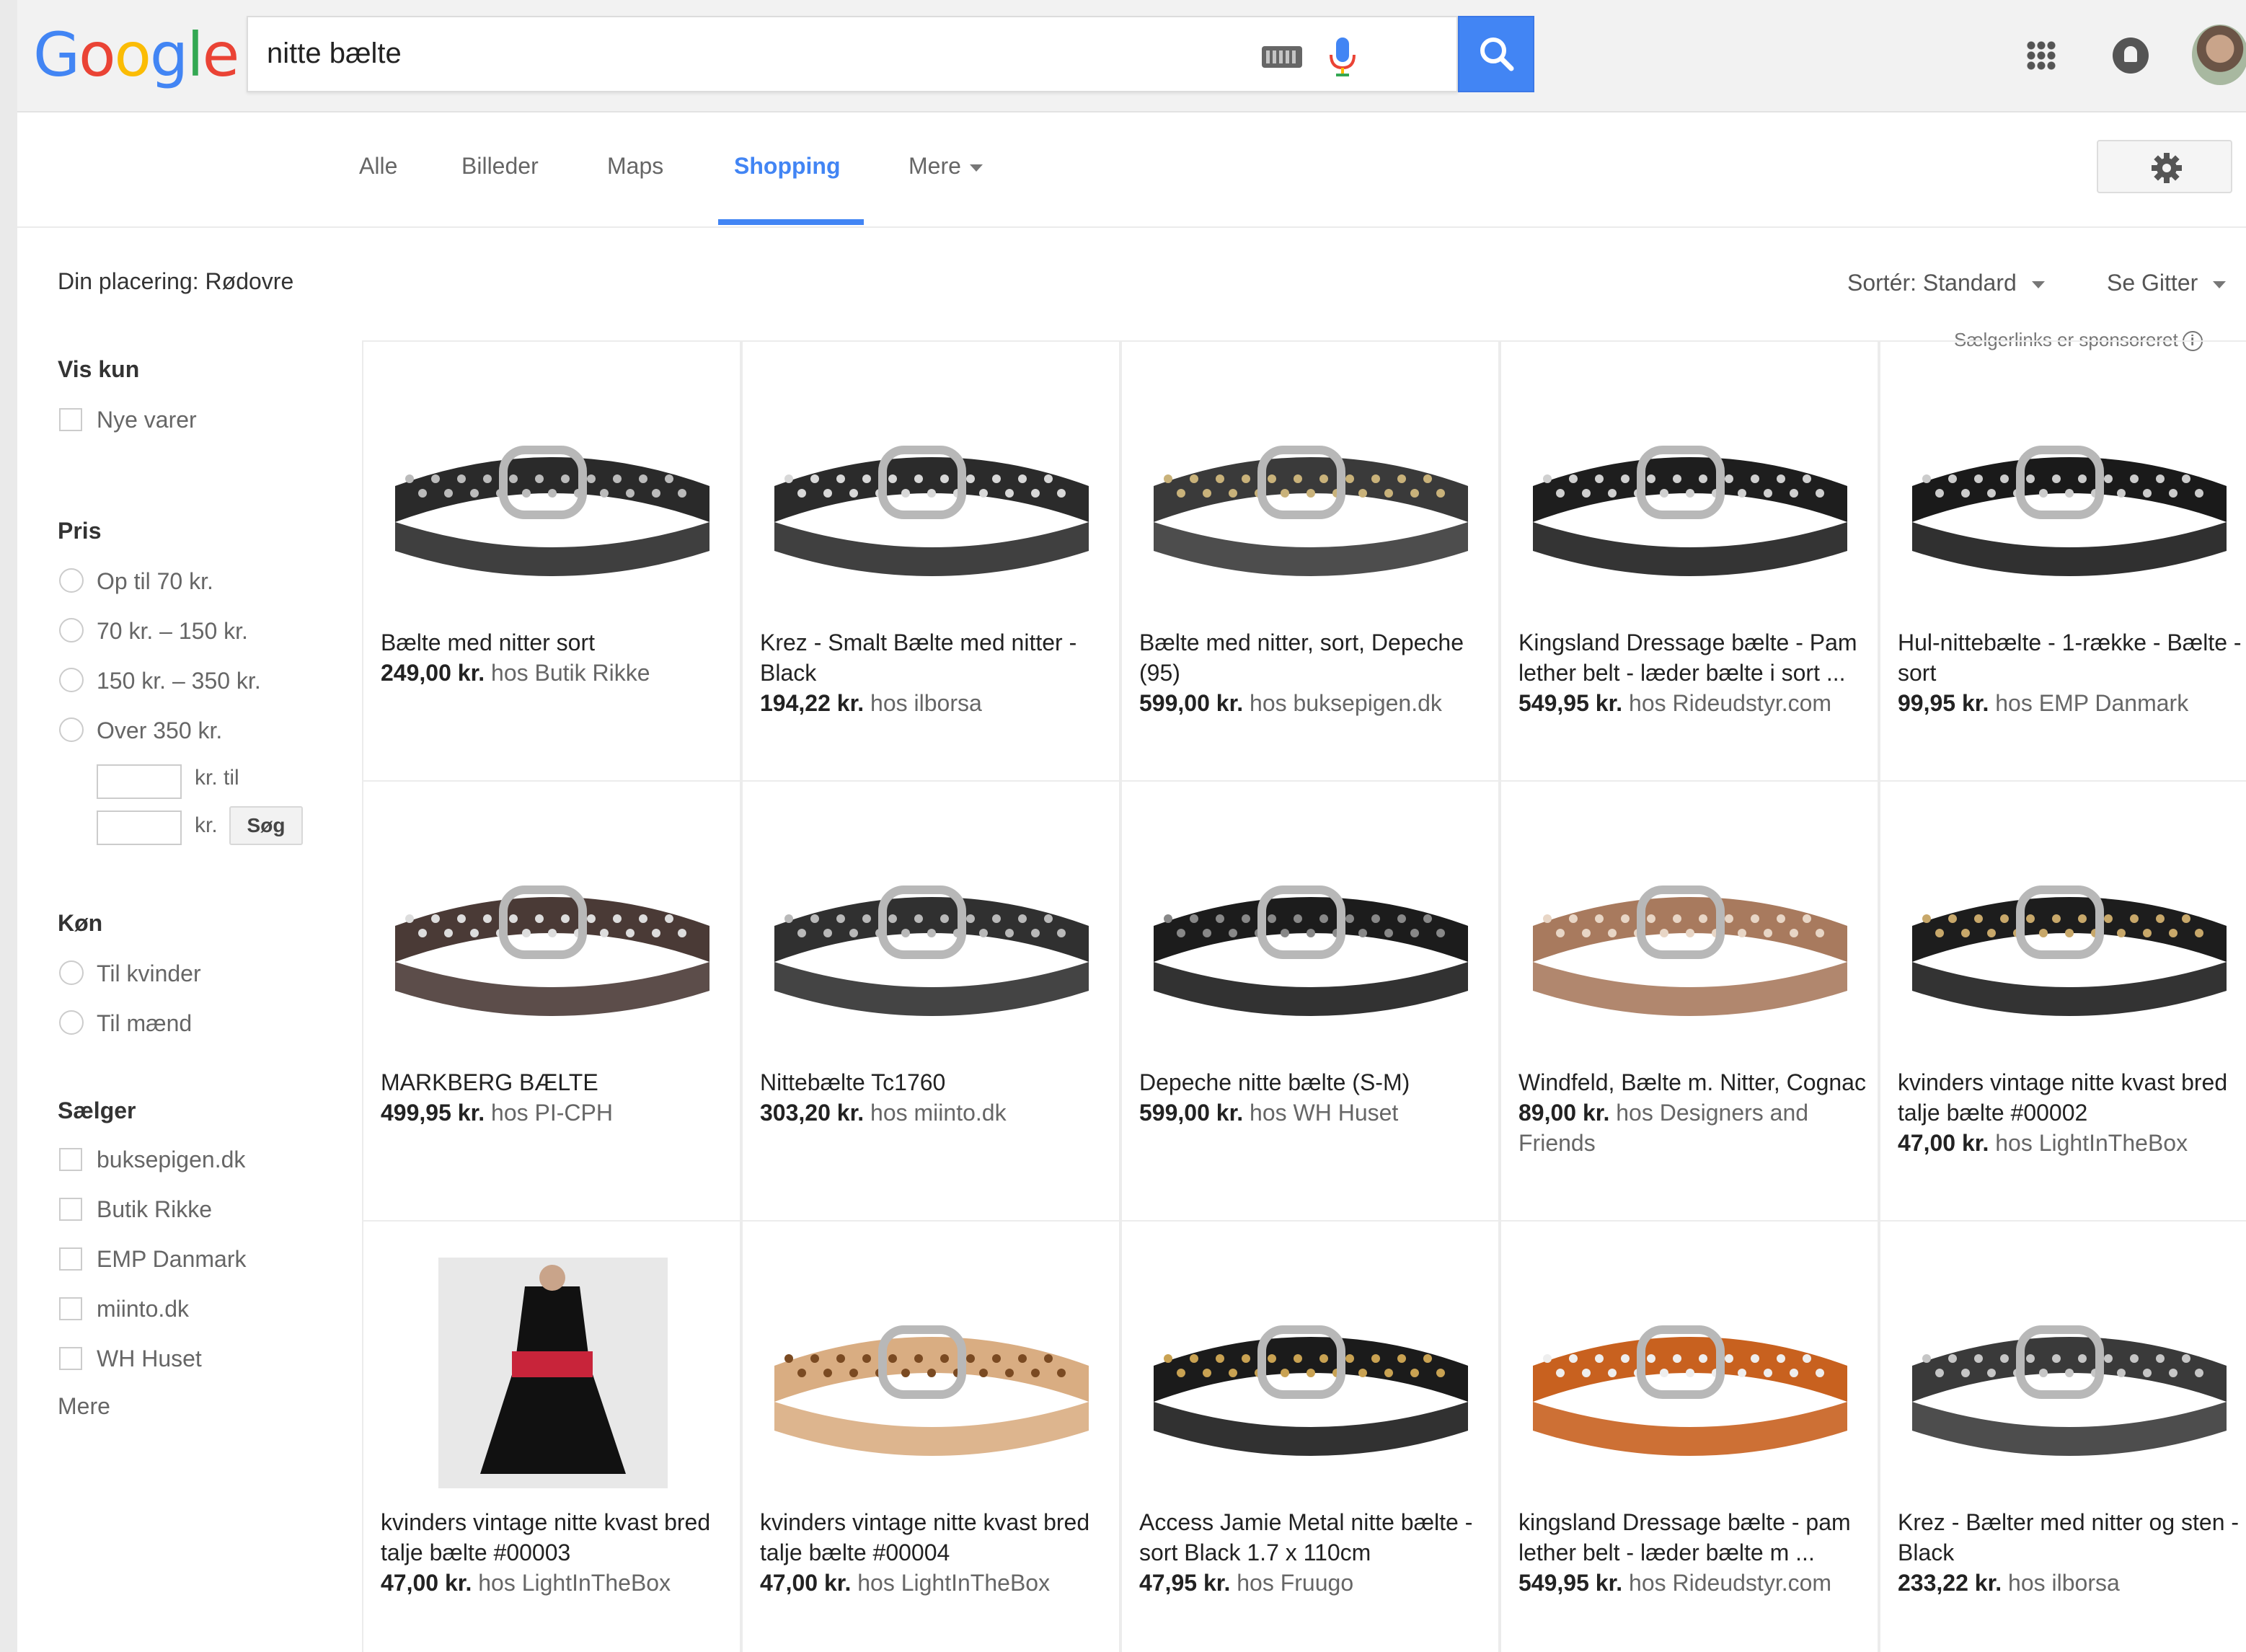 The height and width of the screenshot is (1652, 2246). Describe the element at coordinates (172, 631) in the screenshot. I see `filter-option-price-2: 70 kr. – 150 kr.` at that location.